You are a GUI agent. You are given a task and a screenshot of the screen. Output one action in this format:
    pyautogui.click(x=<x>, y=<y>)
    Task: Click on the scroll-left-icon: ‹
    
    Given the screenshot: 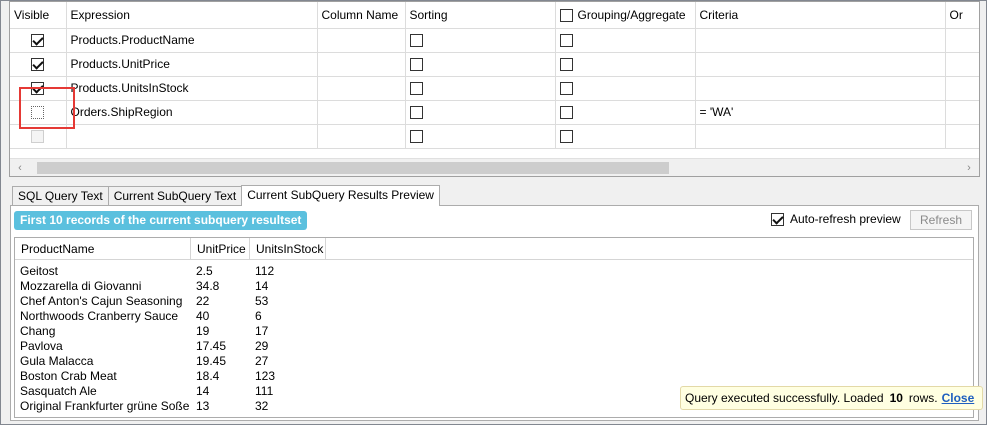 What is the action you would take?
    pyautogui.click(x=20, y=168)
    